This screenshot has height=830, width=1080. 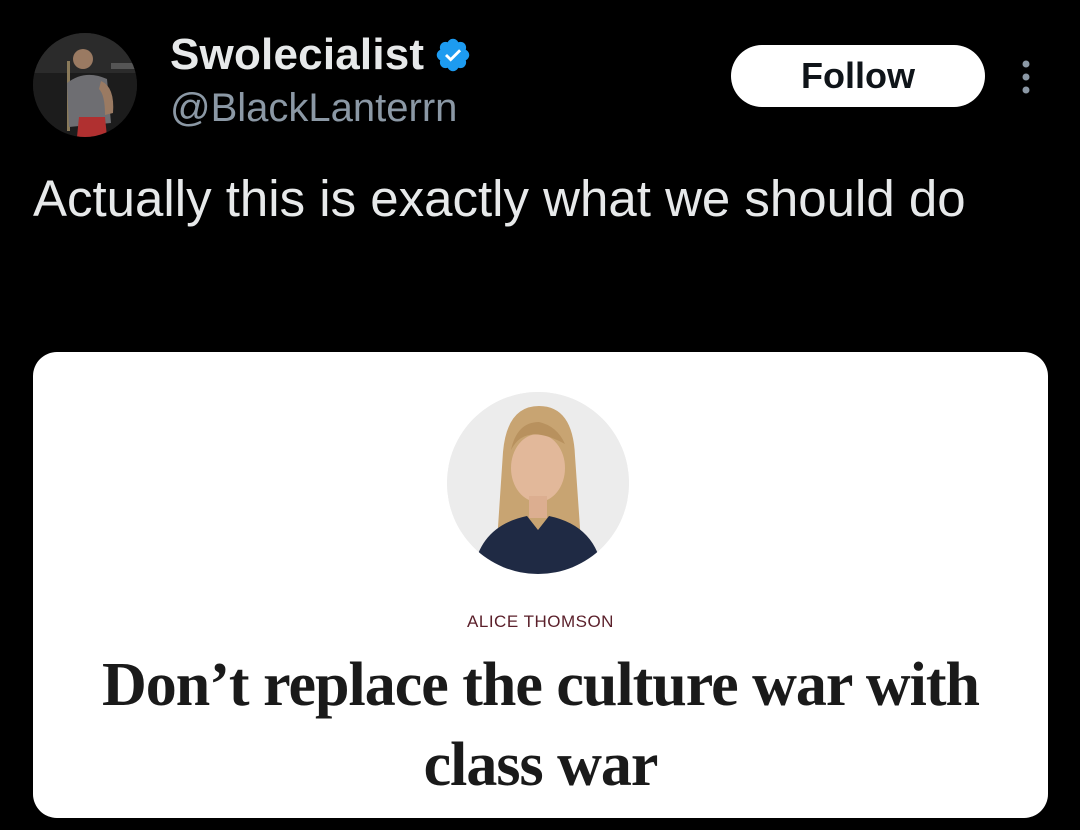 I want to click on avatar, so click(x=85, y=85).